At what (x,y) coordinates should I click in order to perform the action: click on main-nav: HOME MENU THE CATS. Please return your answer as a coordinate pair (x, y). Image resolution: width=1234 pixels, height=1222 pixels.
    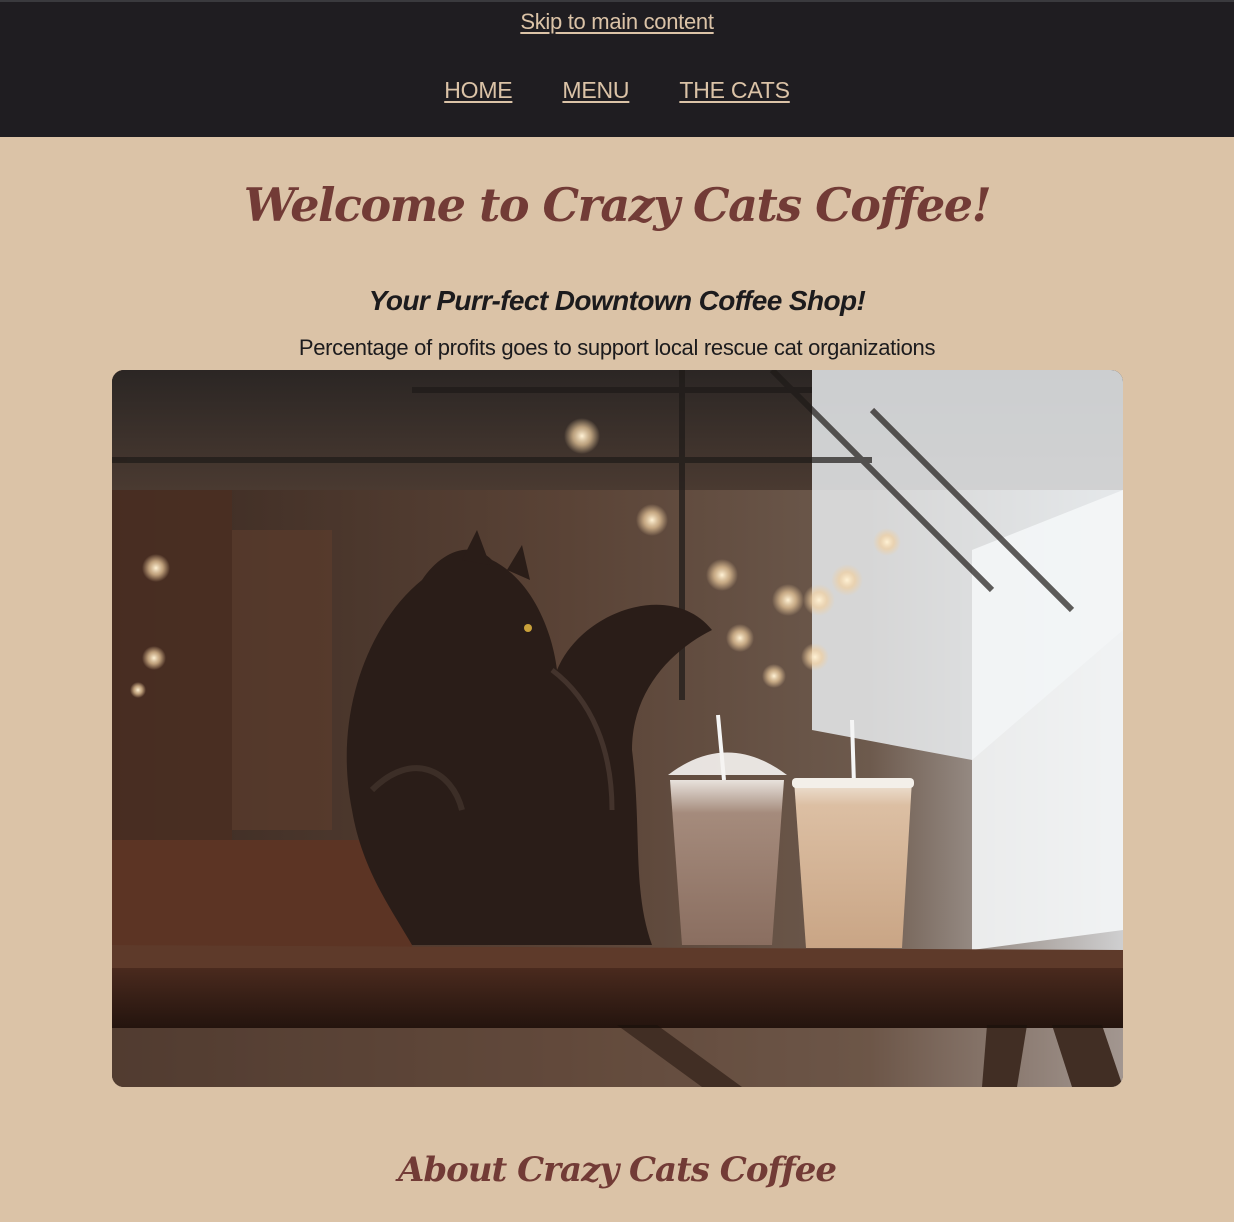
    Looking at the image, I should click on (617, 90).